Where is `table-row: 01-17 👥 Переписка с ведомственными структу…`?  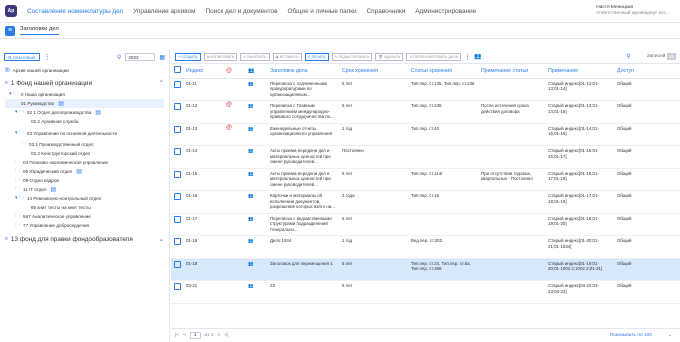
table-row: 01-17 👥 Переписка с ведомственными структу… is located at coordinates (425, 224).